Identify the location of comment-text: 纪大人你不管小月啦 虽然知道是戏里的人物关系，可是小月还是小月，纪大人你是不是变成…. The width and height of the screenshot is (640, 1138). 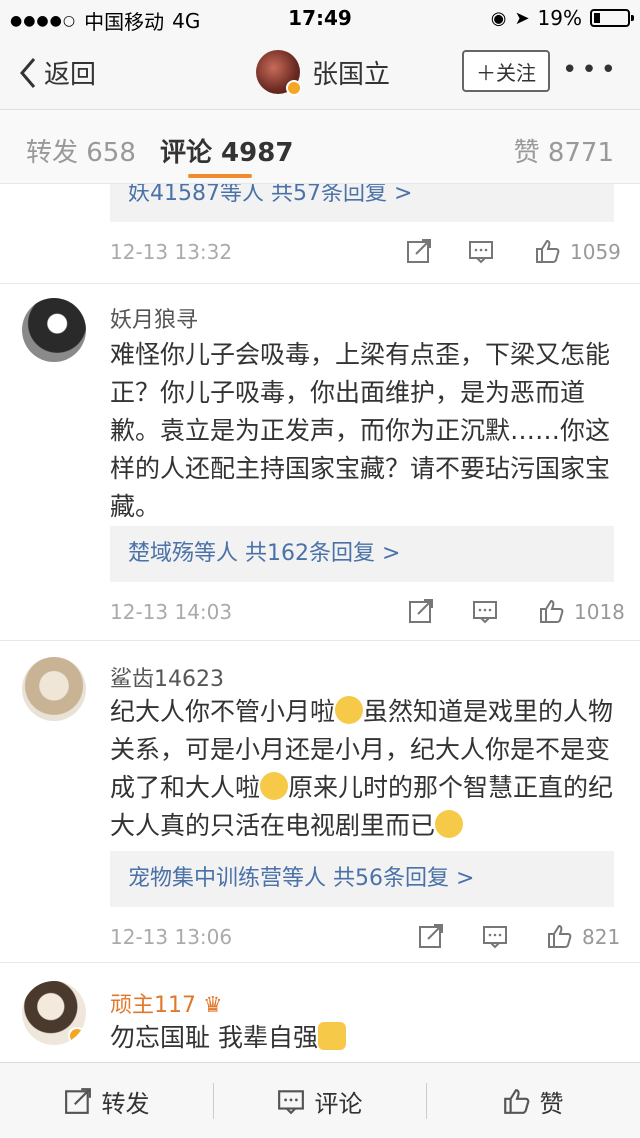
(365, 769).